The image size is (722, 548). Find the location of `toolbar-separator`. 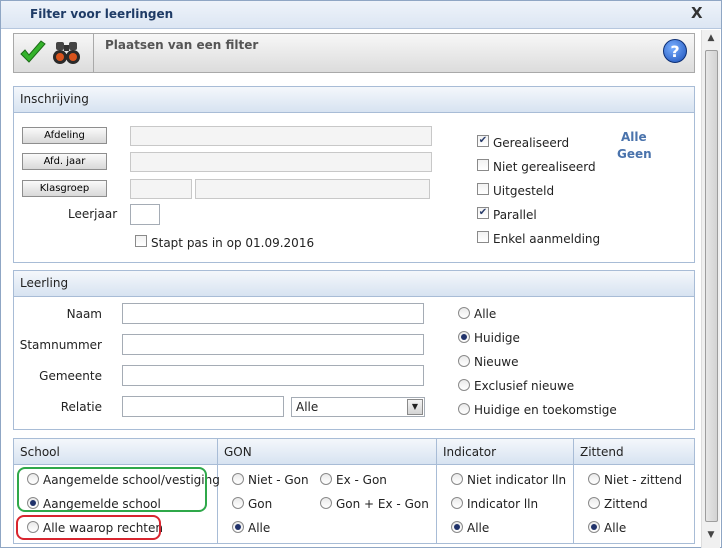

toolbar-separator is located at coordinates (93, 53).